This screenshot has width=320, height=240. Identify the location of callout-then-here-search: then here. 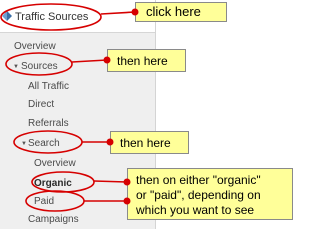
(149, 142).